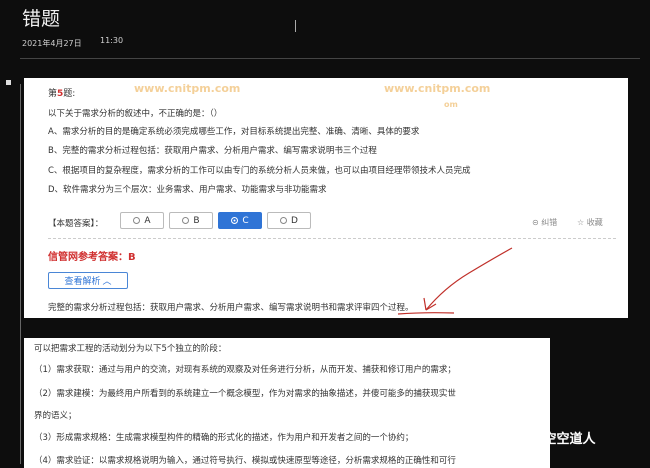 This screenshot has width=650, height=468. Describe the element at coordinates (191, 220) in the screenshot. I see `answer-option-b: B` at that location.